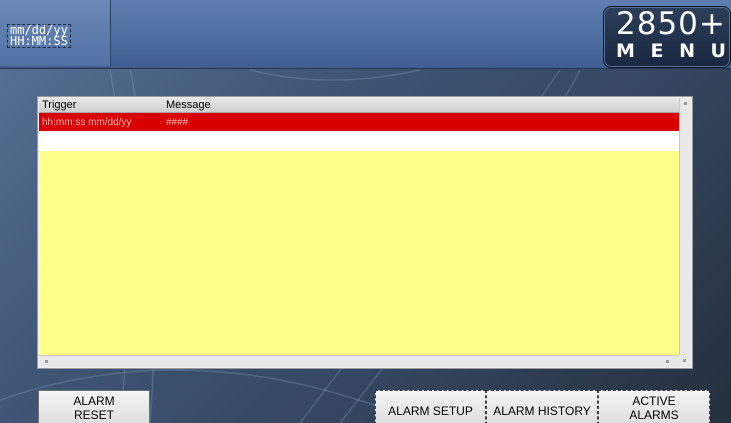  What do you see at coordinates (718, 51) in the screenshot?
I see `menu-letter-u: U` at bounding box center [718, 51].